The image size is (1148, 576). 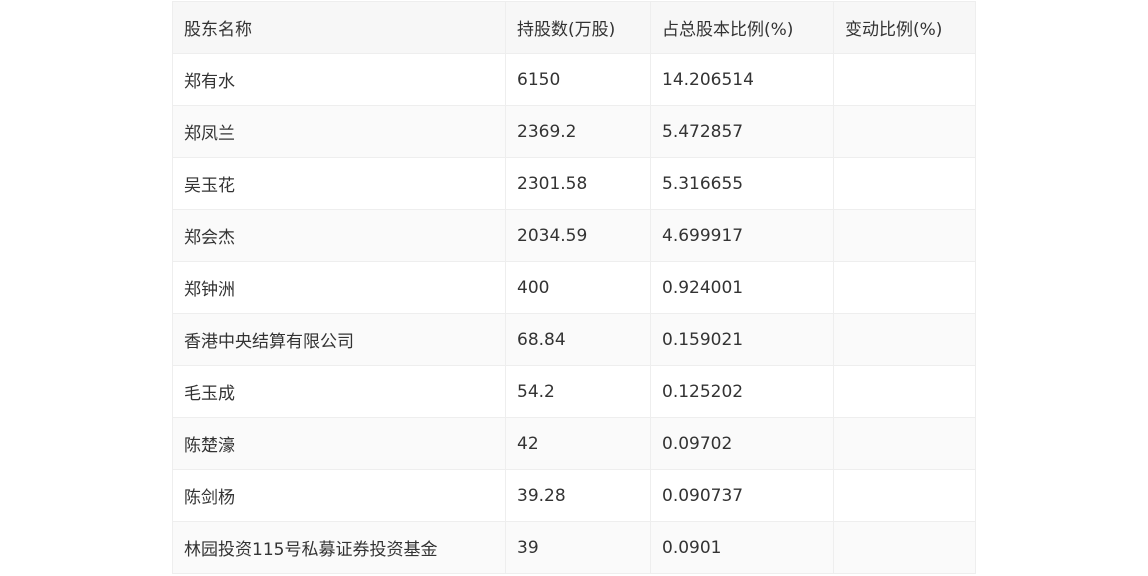 What do you see at coordinates (578, 547) in the screenshot?
I see `cell-shares-held: 39` at bounding box center [578, 547].